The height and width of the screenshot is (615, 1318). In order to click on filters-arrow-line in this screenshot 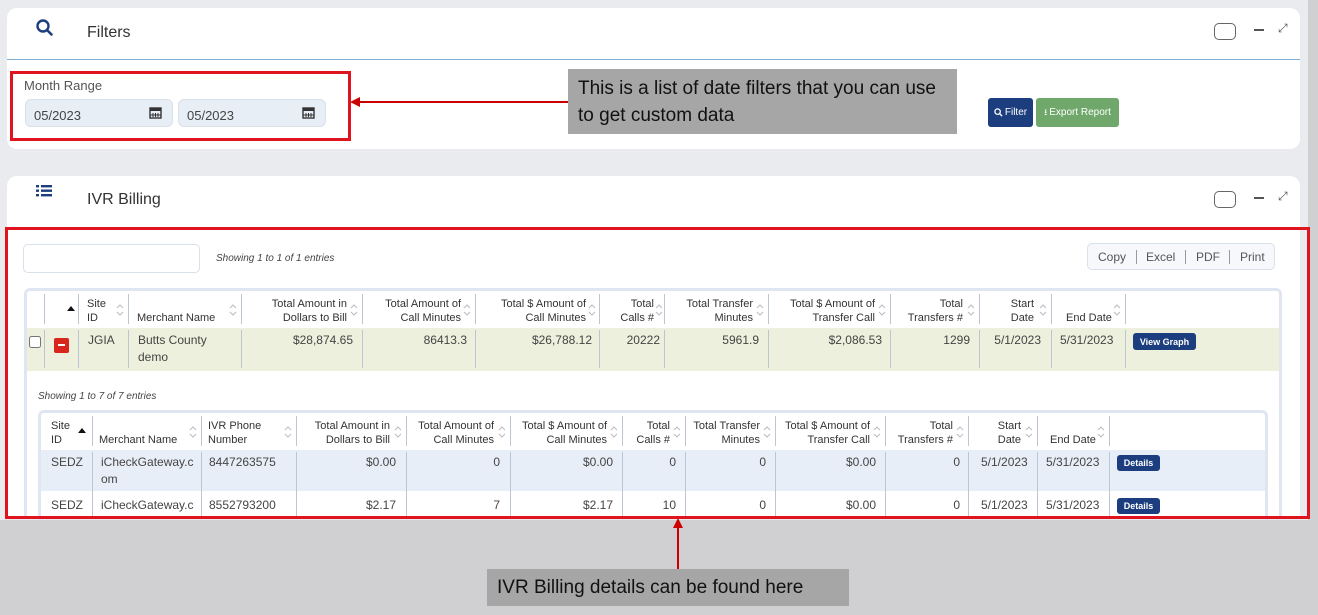, I will do `click(462, 102)`.